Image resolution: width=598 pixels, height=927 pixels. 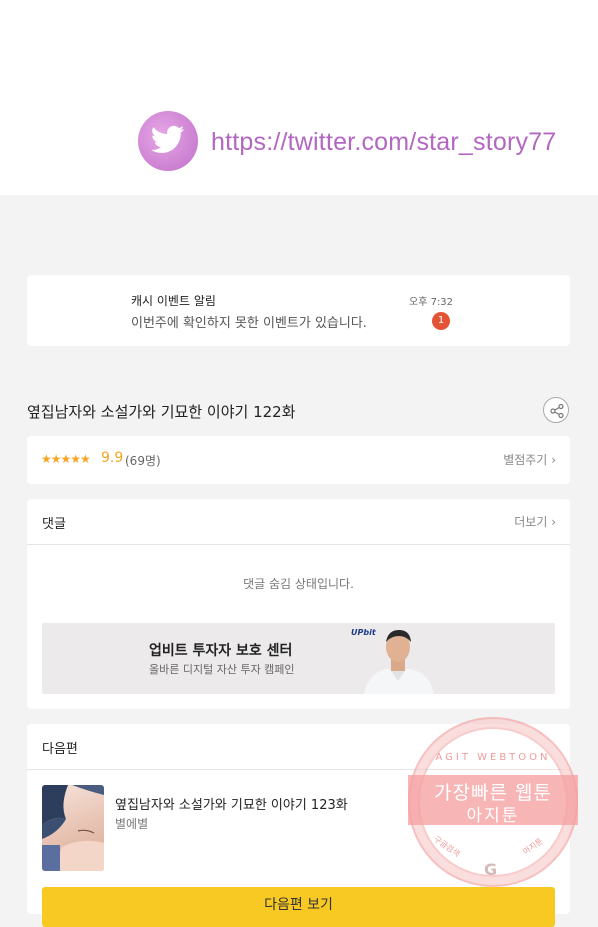 I want to click on twitter-bird-icon, so click(x=168, y=141).